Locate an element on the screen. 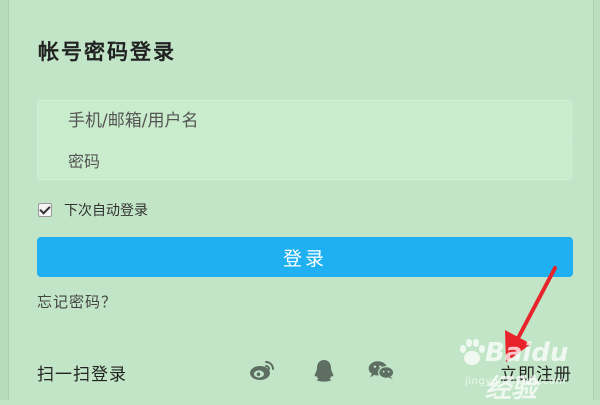  window-frame-left is located at coordinates (4, 200).